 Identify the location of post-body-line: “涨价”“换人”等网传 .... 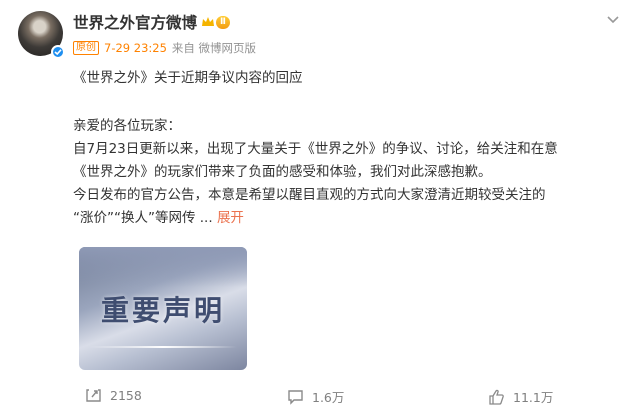
(143, 218).